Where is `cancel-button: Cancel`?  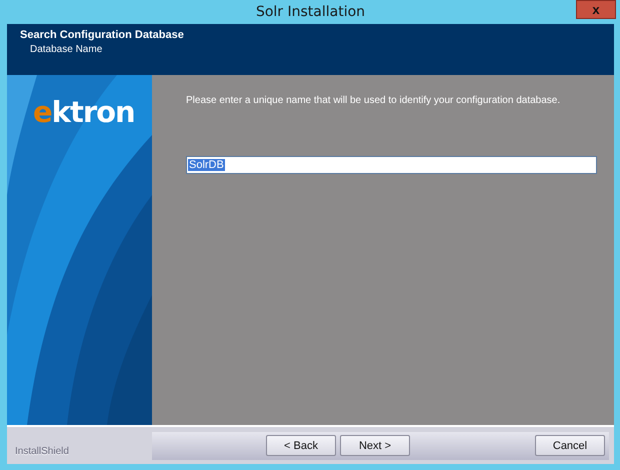 cancel-button: Cancel is located at coordinates (570, 445).